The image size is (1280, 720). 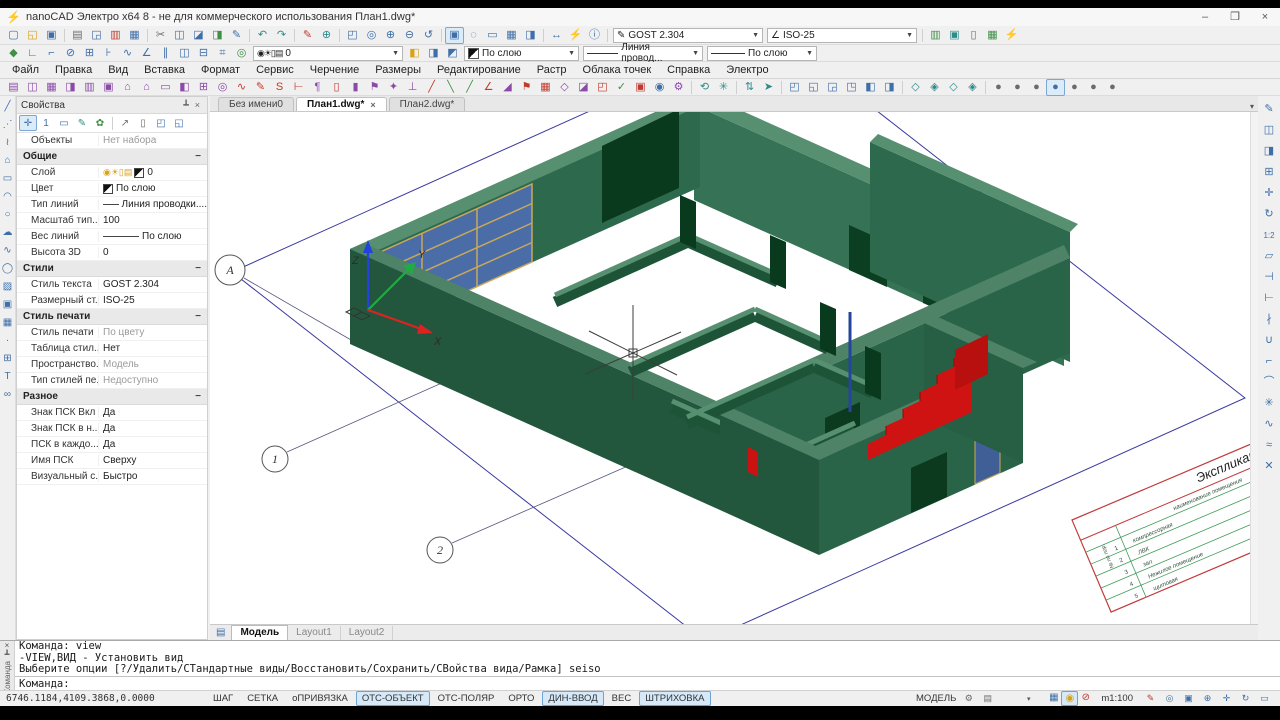 I want to click on layout-tab-модель: Модель, so click(x=260, y=632).